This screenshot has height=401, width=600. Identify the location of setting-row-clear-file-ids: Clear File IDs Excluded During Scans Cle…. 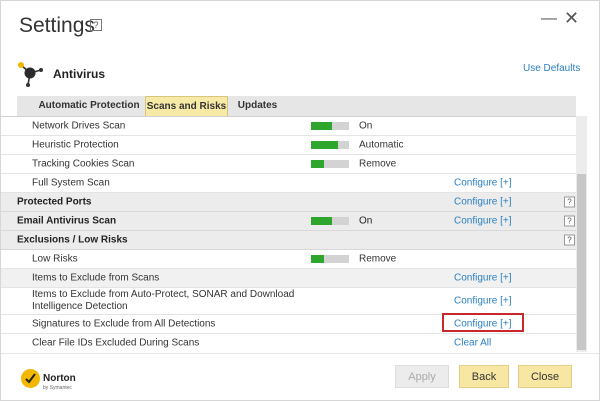
(288, 343).